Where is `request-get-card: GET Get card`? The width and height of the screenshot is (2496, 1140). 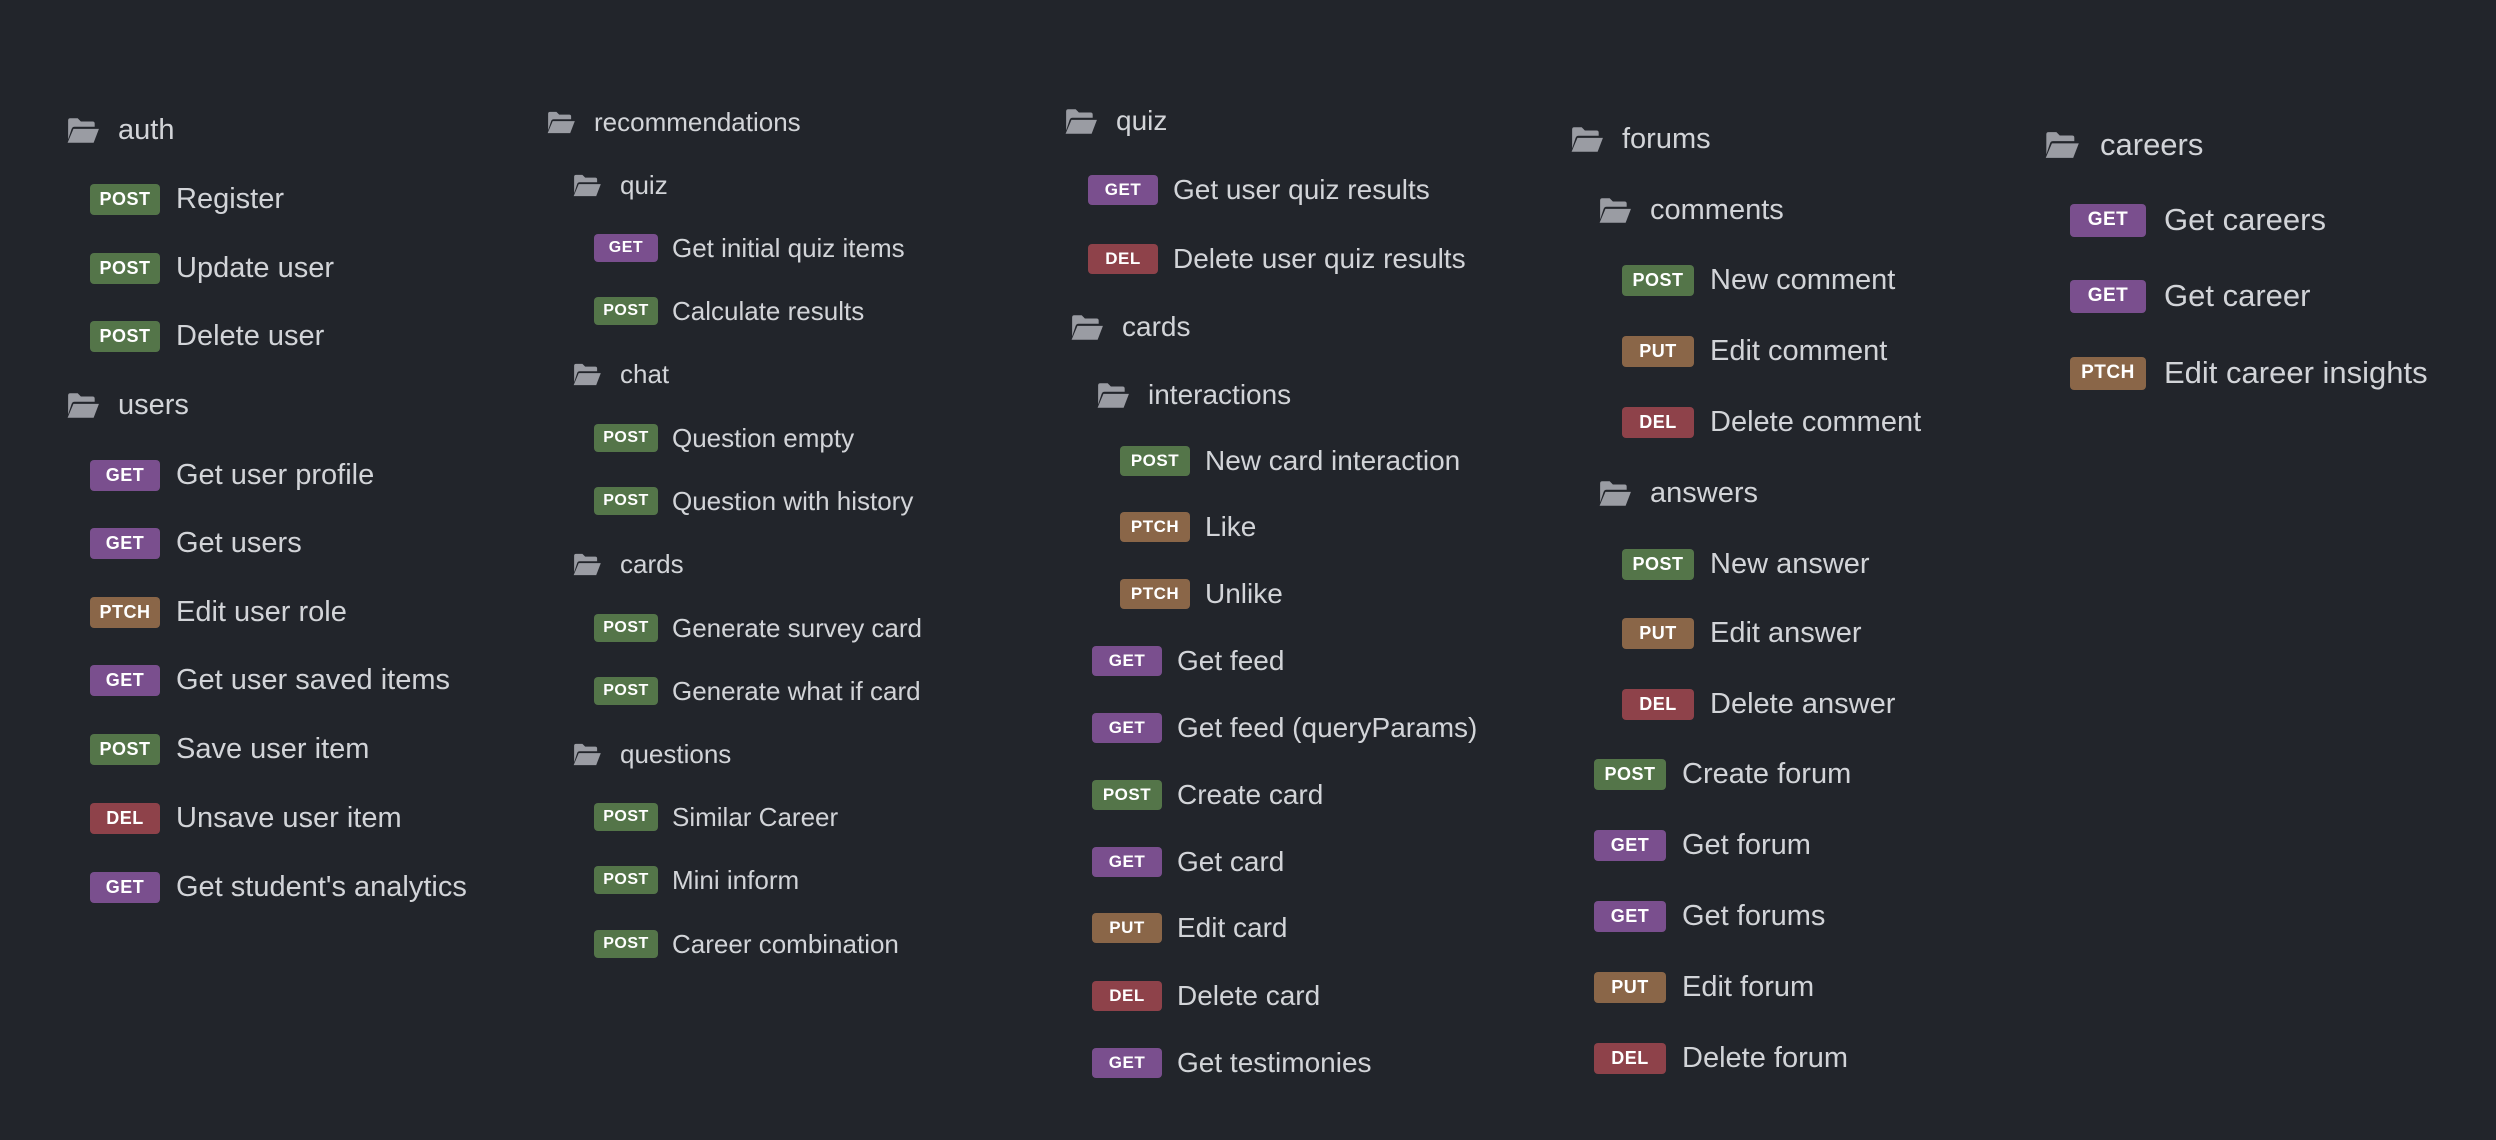 request-get-card: GET Get card is located at coordinates (1188, 861).